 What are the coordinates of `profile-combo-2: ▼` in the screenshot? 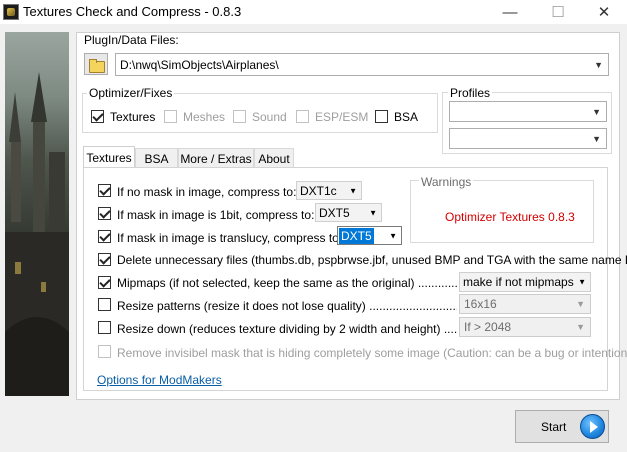 It's located at (528, 138).